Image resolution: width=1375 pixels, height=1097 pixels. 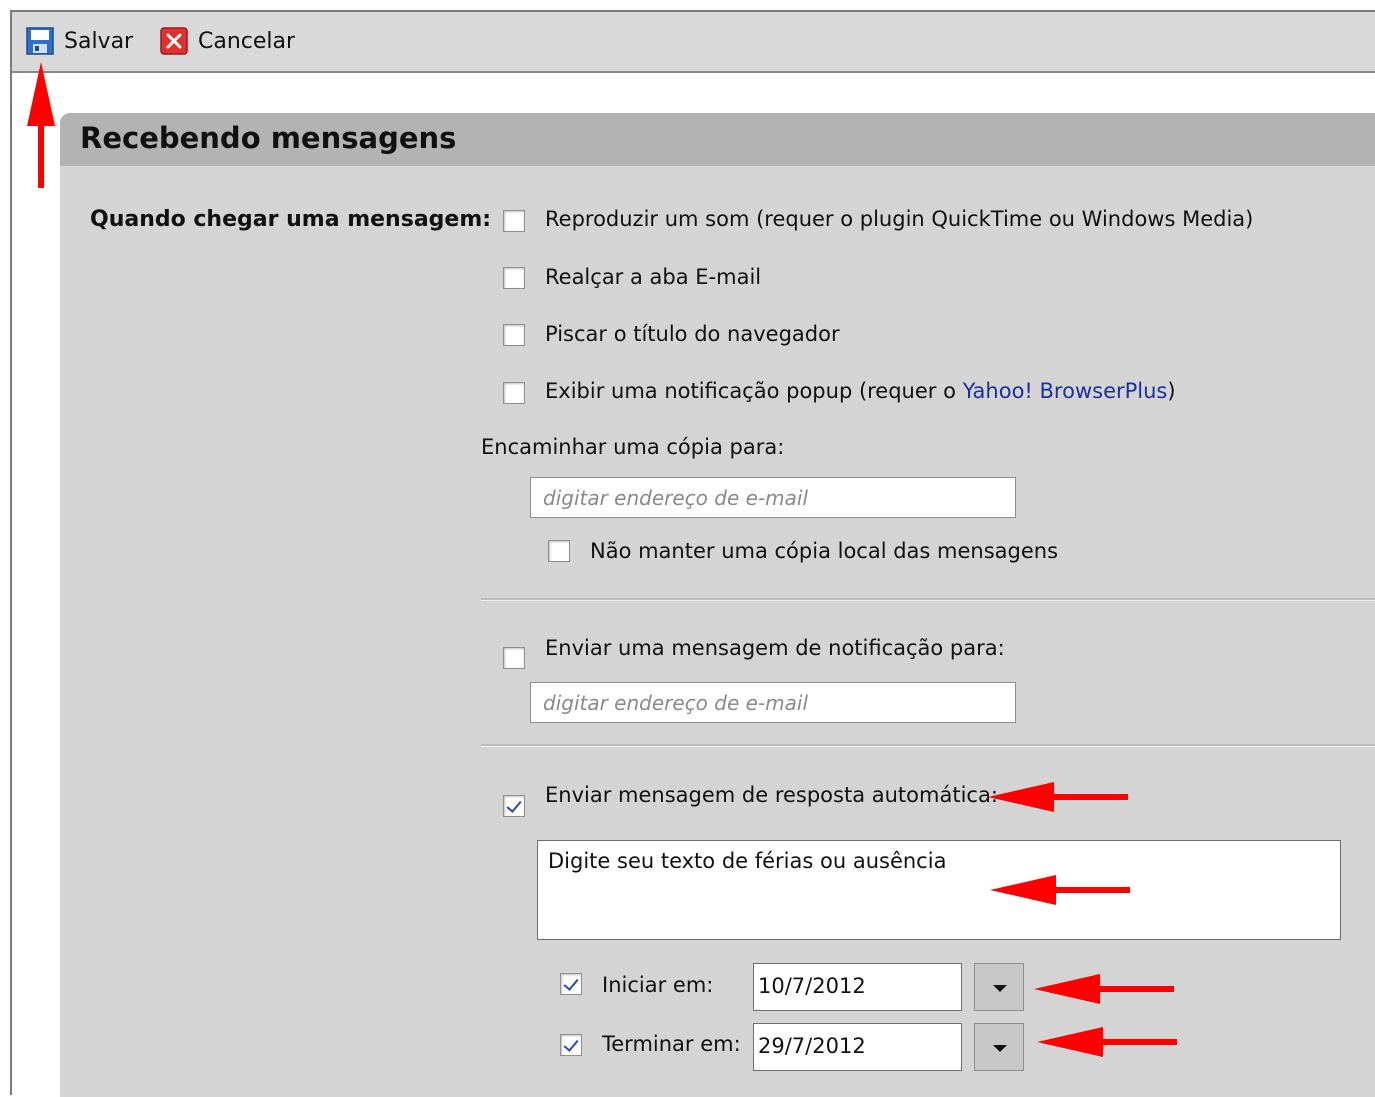 I want to click on section-title: Recebendo mensagens, so click(x=268, y=138).